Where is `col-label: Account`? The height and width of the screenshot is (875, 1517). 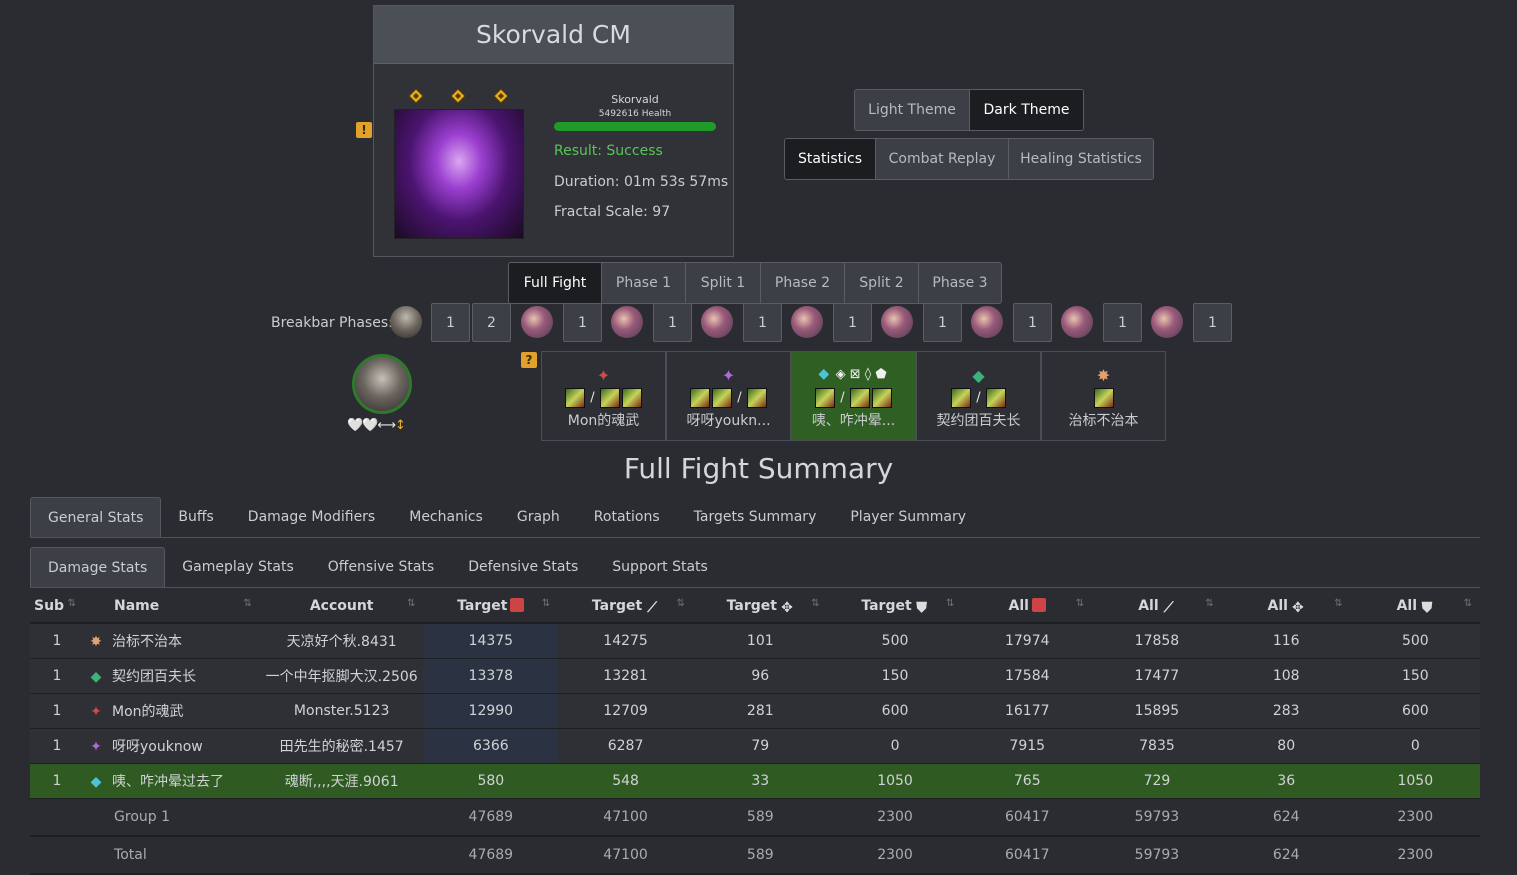
col-label: Account is located at coordinates (341, 606).